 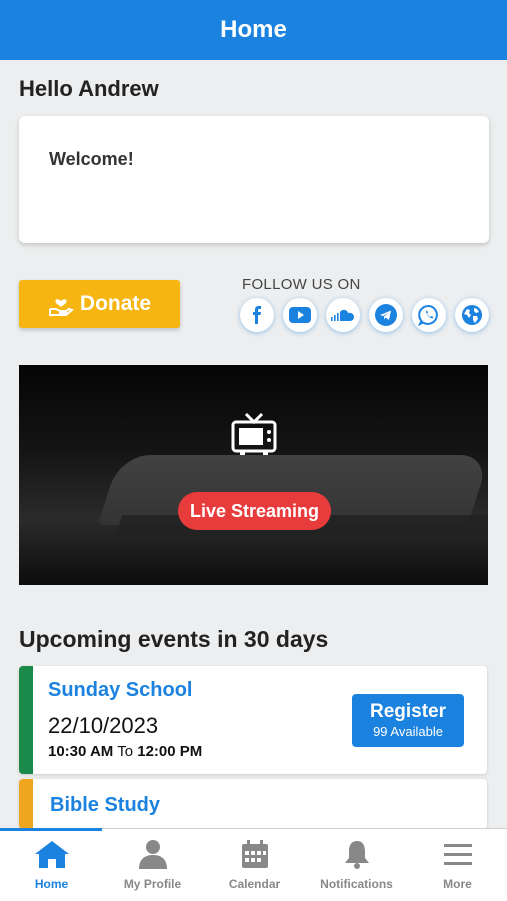 What do you see at coordinates (301, 284) in the screenshot?
I see `follow-us-label: FOLLOW US ON` at bounding box center [301, 284].